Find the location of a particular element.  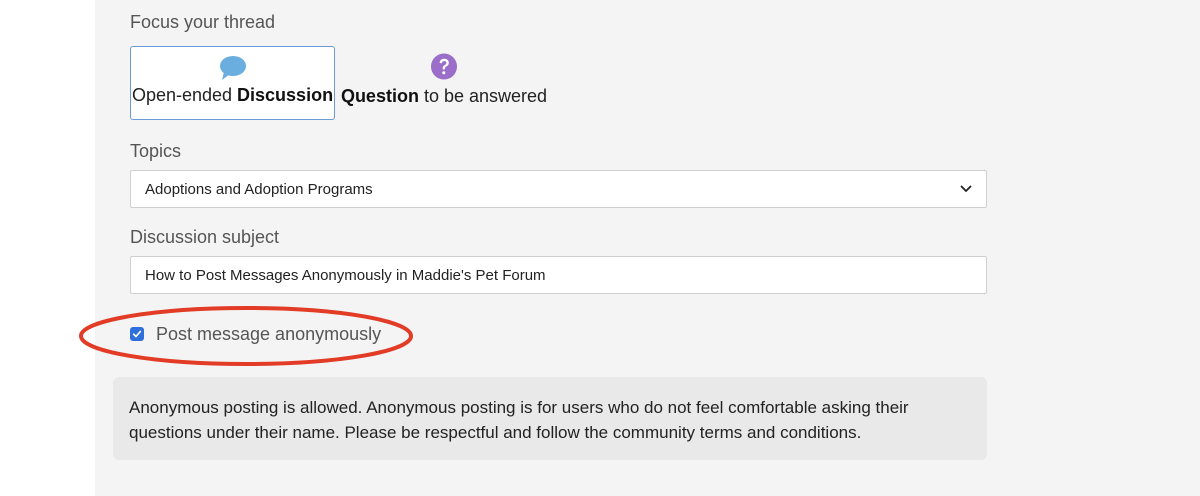

speech-bubble-icon is located at coordinates (232, 68).